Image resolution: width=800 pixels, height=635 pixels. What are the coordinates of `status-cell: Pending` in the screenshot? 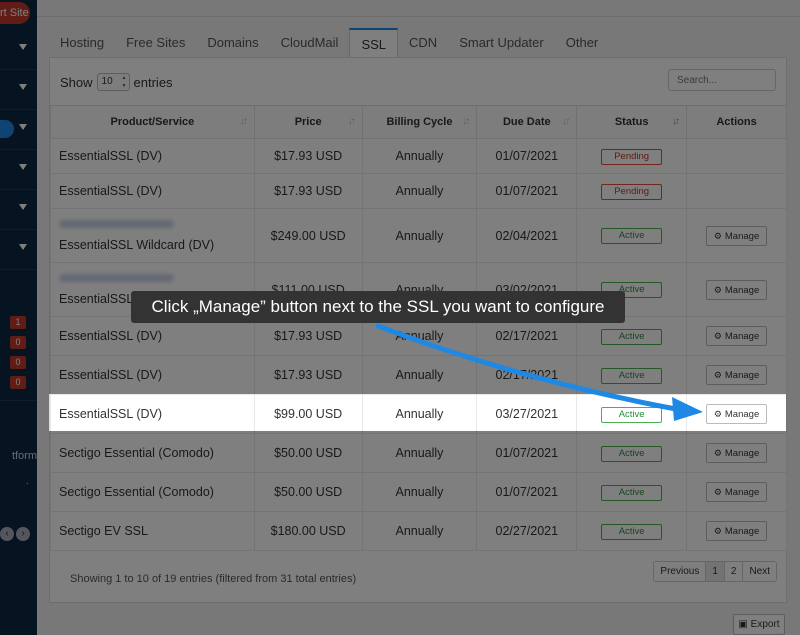 It's located at (632, 156).